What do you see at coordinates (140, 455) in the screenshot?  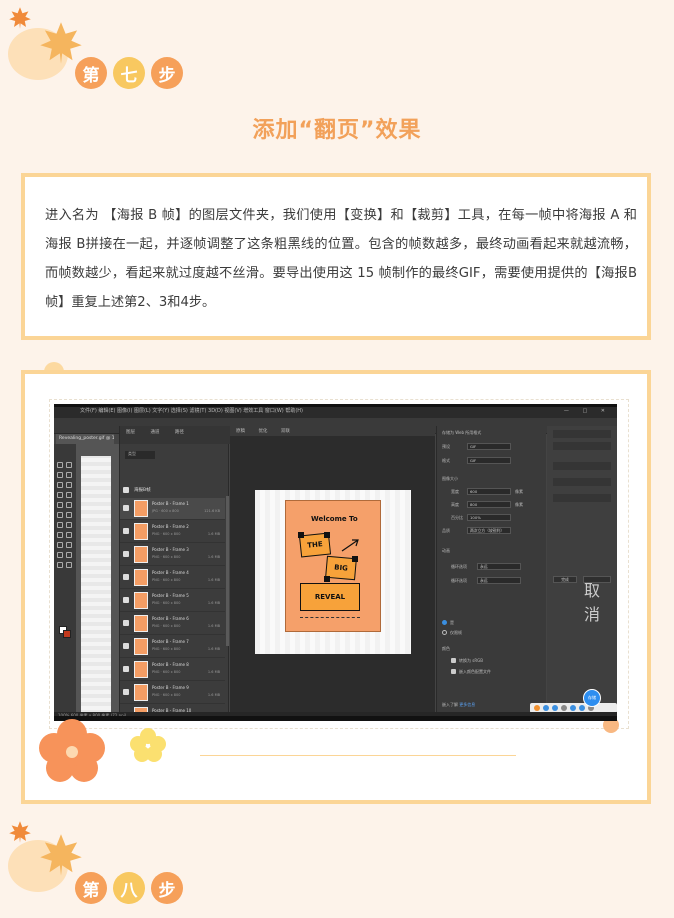 I see `layer-filter-select: 类型` at bounding box center [140, 455].